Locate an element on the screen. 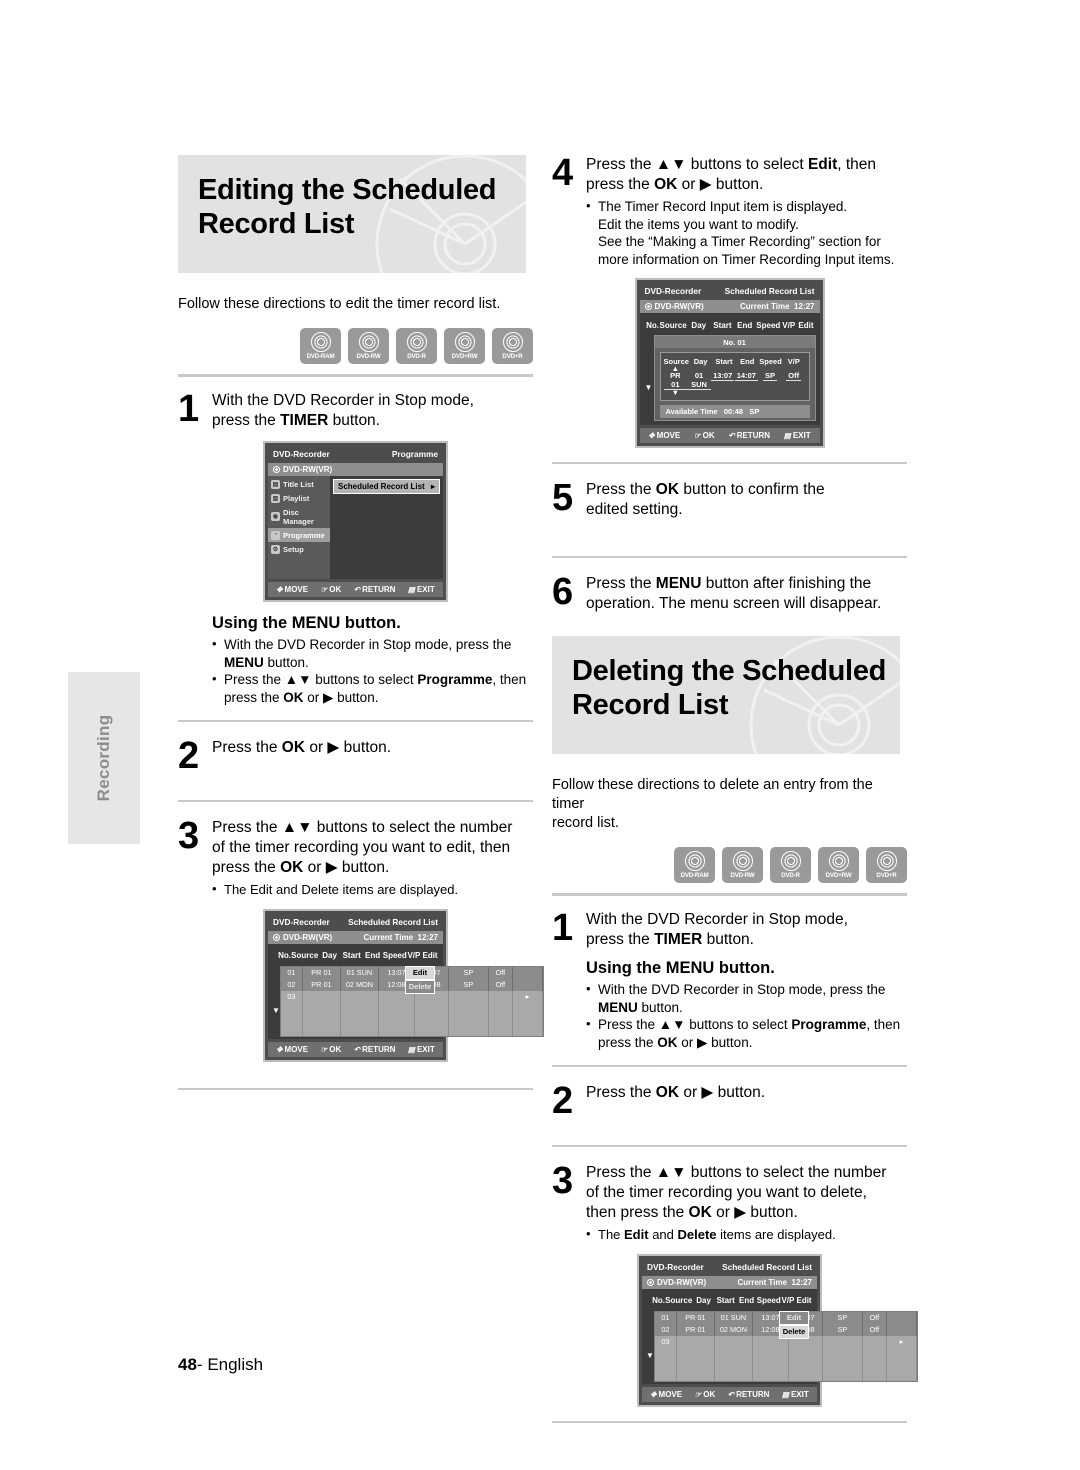  programme-ref: Programme is located at coordinates (829, 1024).